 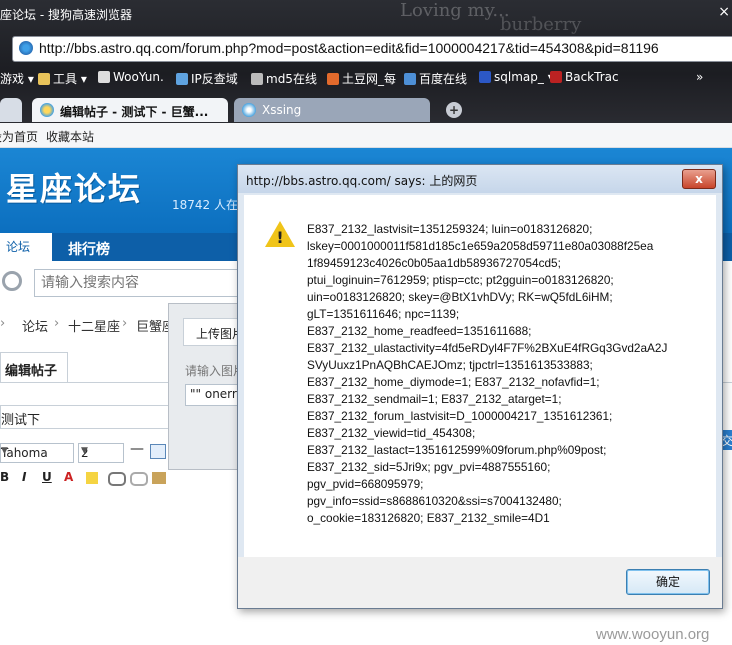 I want to click on tab-xssing: Xssing, so click(x=332, y=110).